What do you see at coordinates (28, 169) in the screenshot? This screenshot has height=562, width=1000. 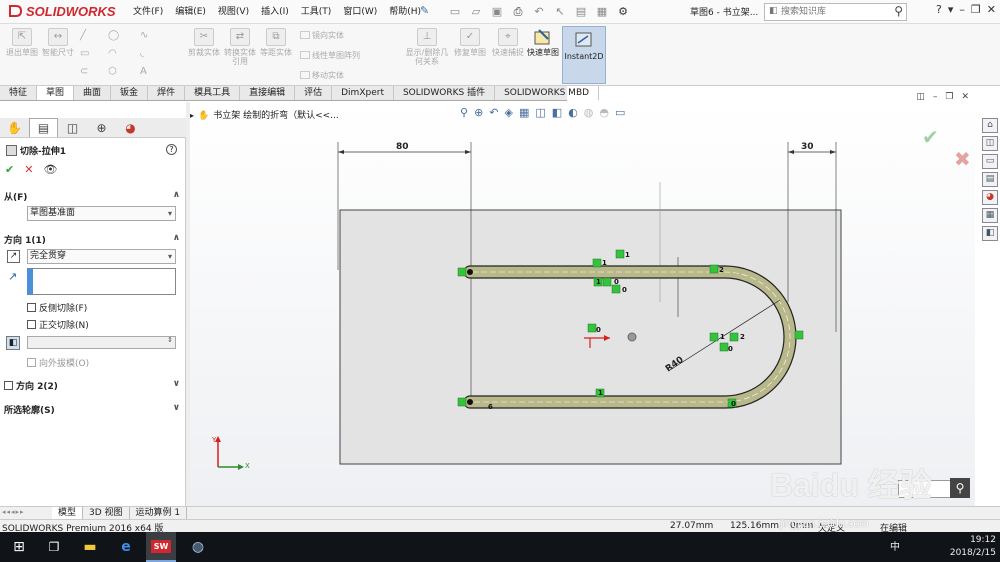 I see `cancel-button: ✕` at bounding box center [28, 169].